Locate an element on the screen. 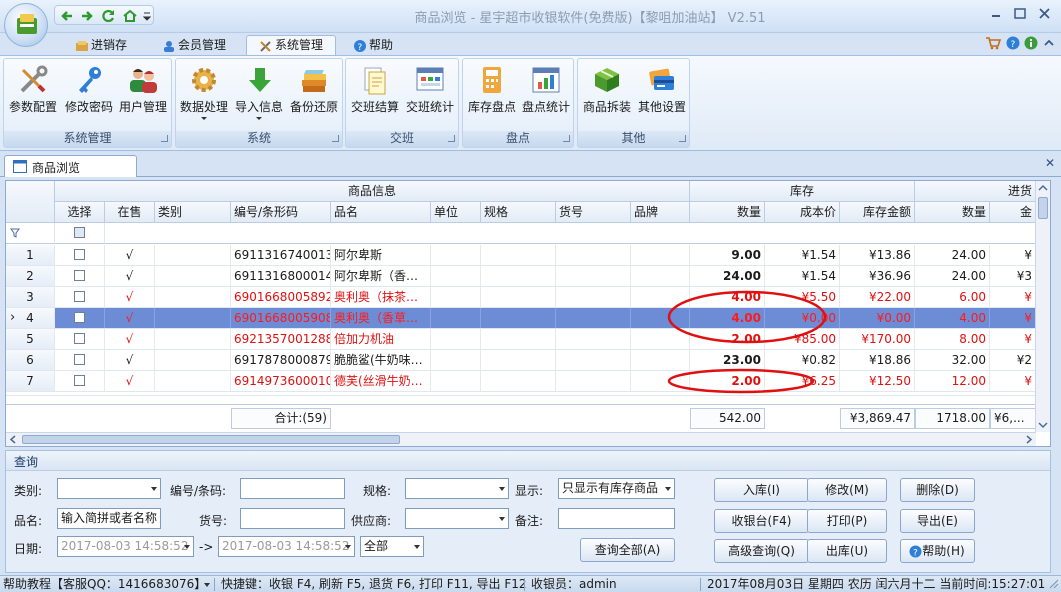  horizontal-scrollbar is located at coordinates (521, 439).